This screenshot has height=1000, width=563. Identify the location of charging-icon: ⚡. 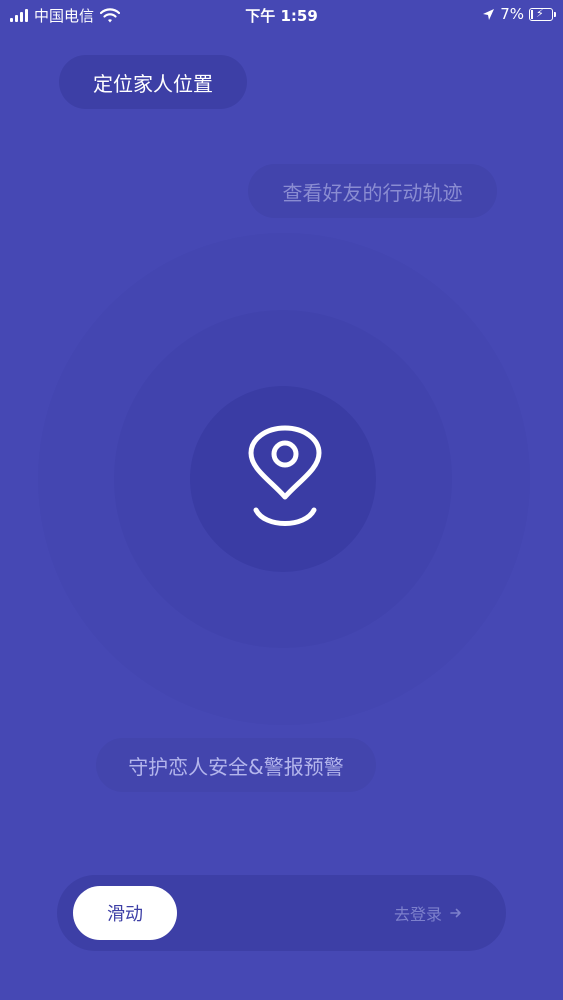
(540, 13).